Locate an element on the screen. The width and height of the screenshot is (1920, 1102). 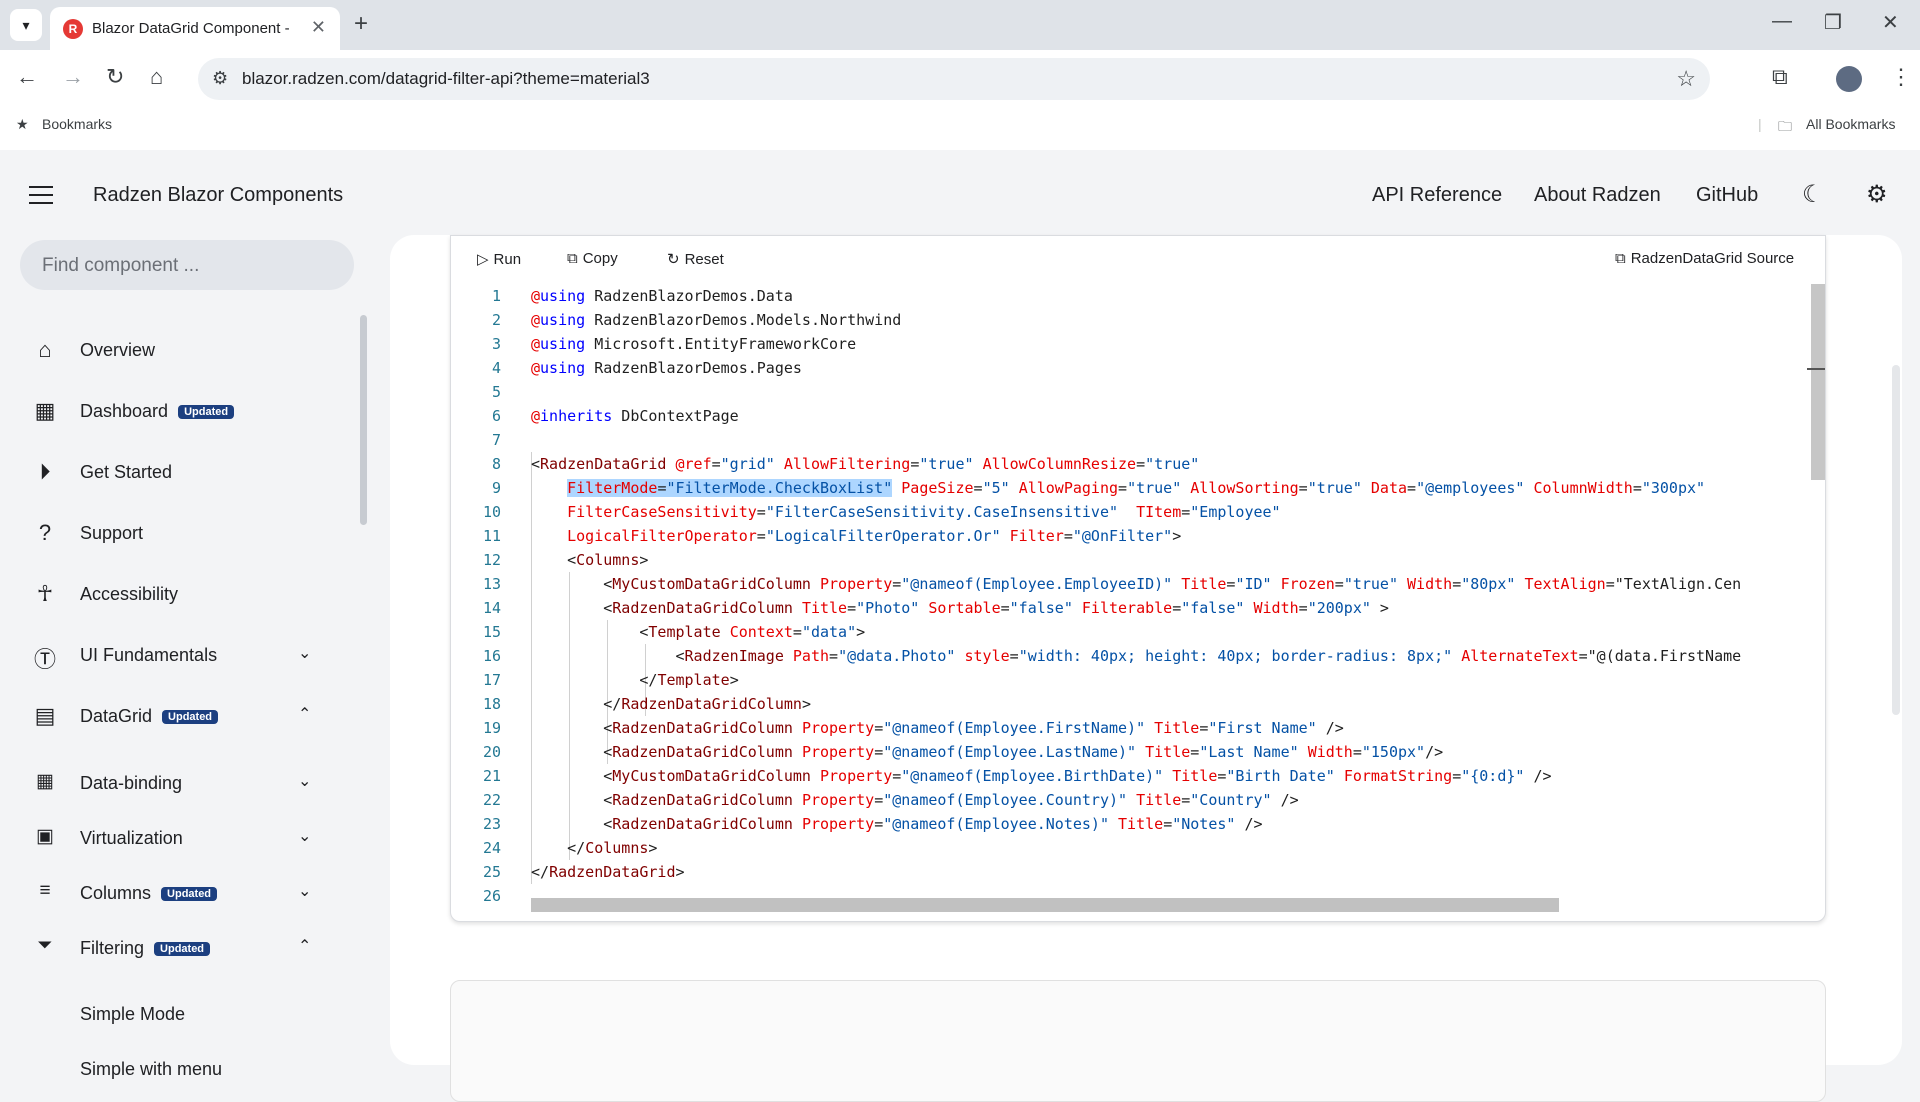
code-text: </RadzenDataGridColumn> is located at coordinates (671, 704).